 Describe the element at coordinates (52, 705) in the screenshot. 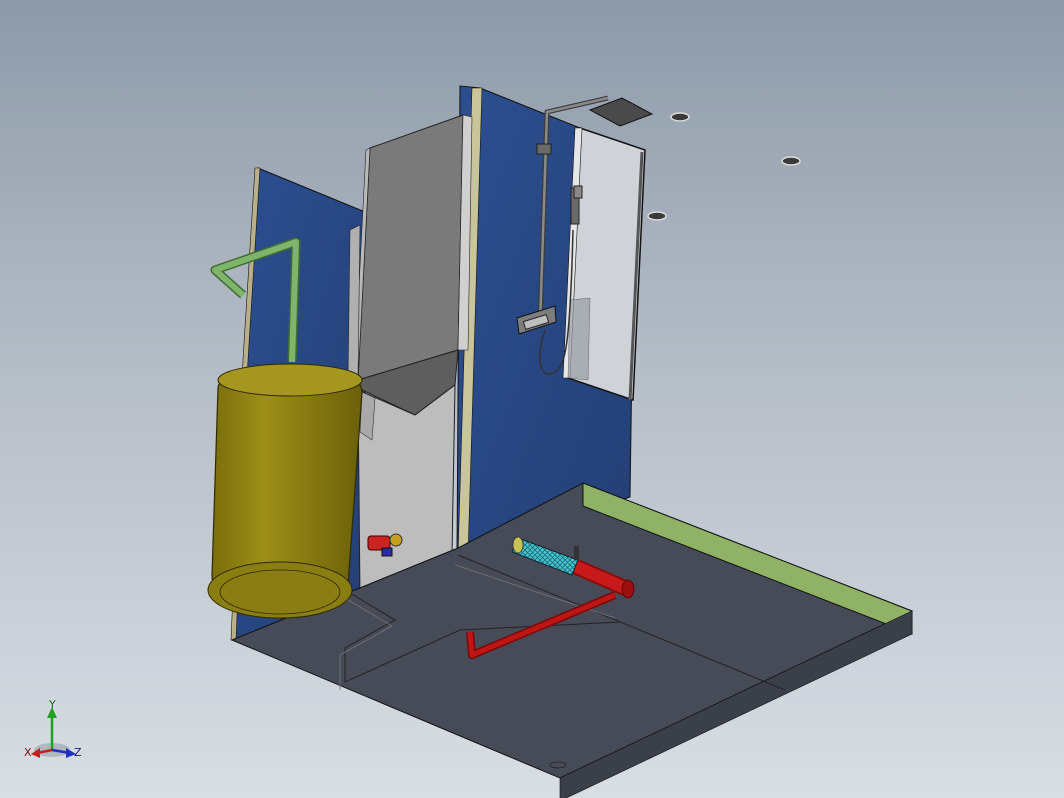

I see `y-axis-label: Y` at that location.